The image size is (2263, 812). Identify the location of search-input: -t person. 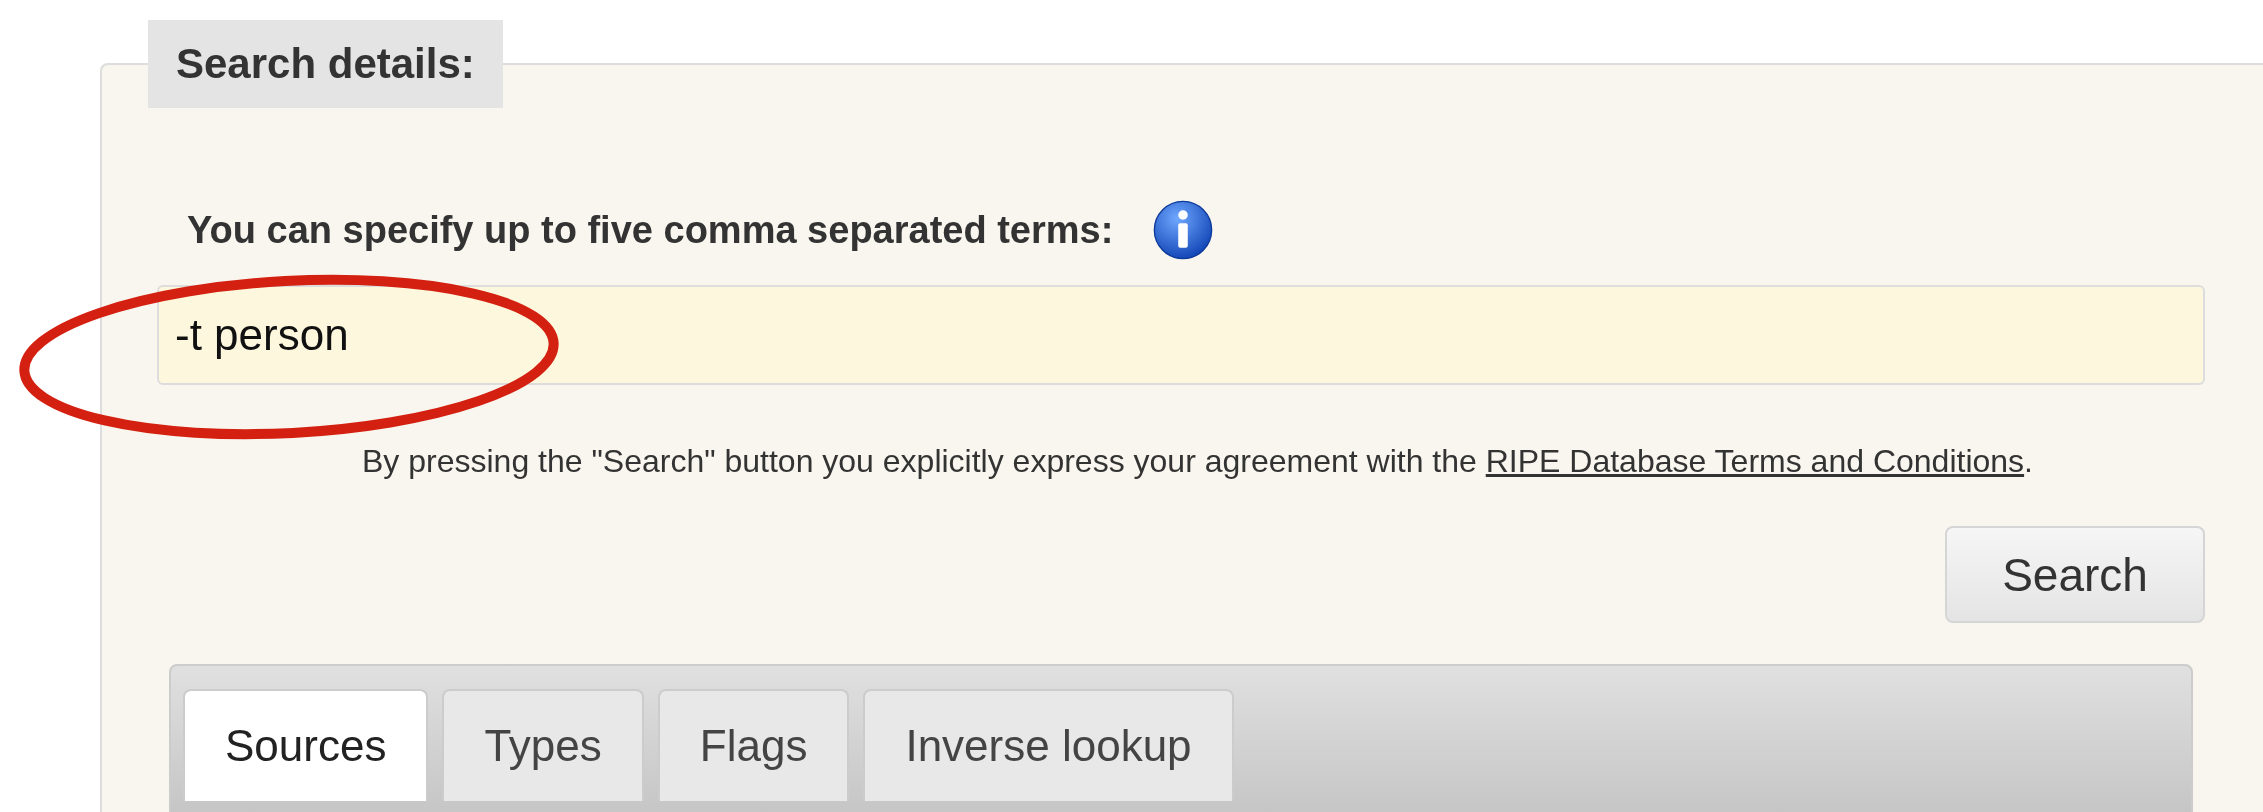
(1181, 335).